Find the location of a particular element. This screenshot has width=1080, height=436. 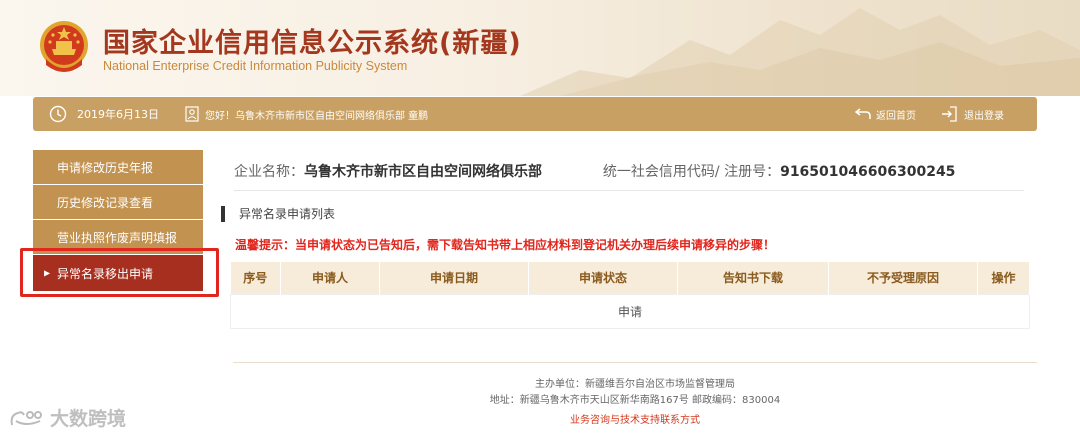

table-header-row: 序号 申请人 申请日期 申请状态 告知书下载 不予受理原因 操作 is located at coordinates (630, 278).